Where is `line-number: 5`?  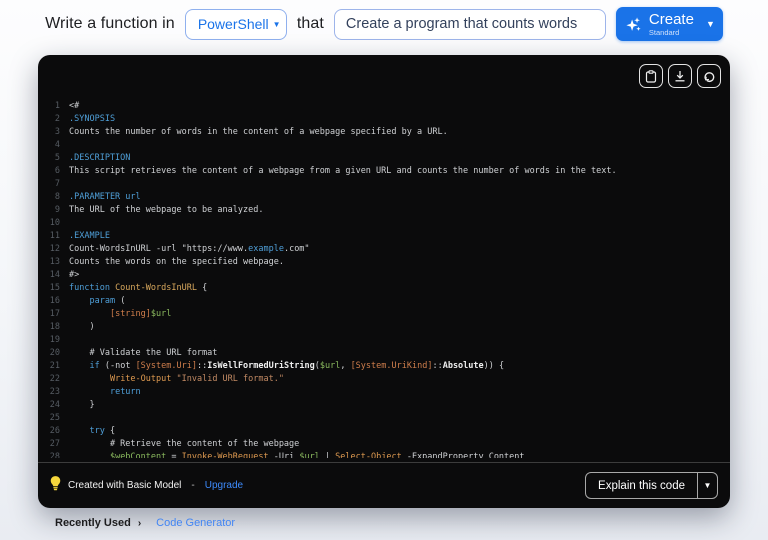 line-number: 5 is located at coordinates (57, 158).